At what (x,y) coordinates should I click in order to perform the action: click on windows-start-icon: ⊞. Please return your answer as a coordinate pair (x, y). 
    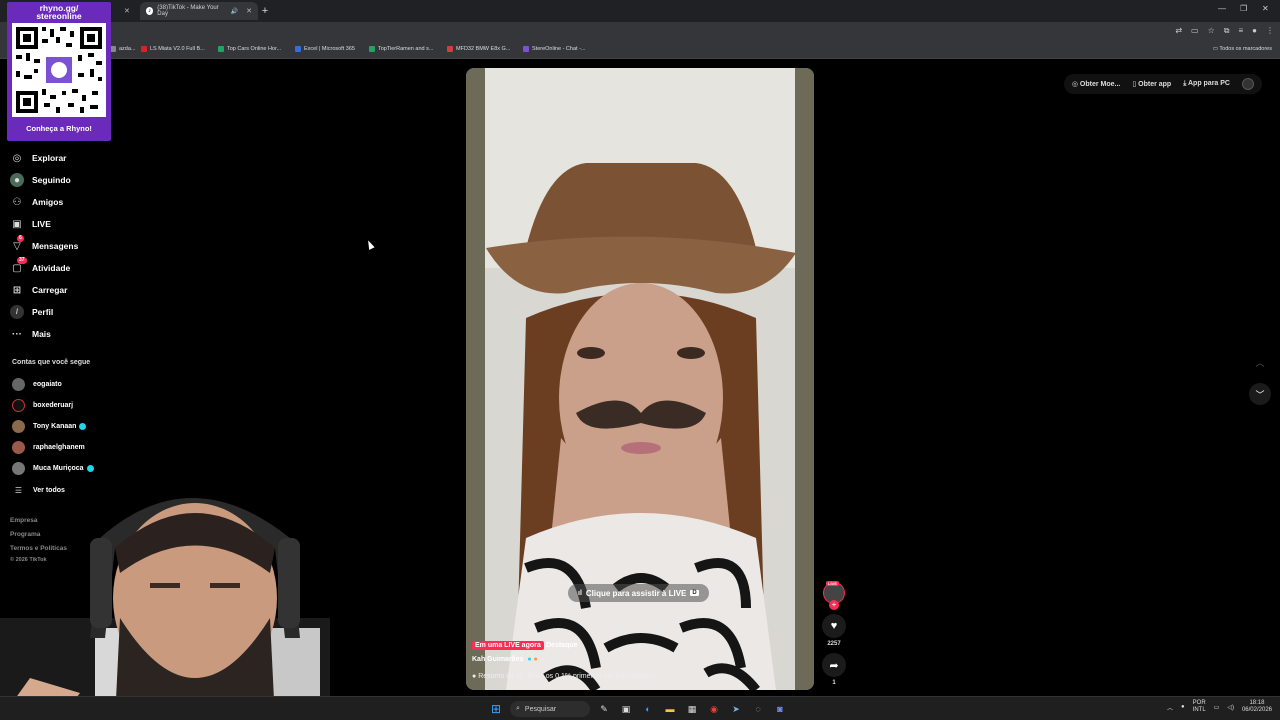
    Looking at the image, I should click on (496, 709).